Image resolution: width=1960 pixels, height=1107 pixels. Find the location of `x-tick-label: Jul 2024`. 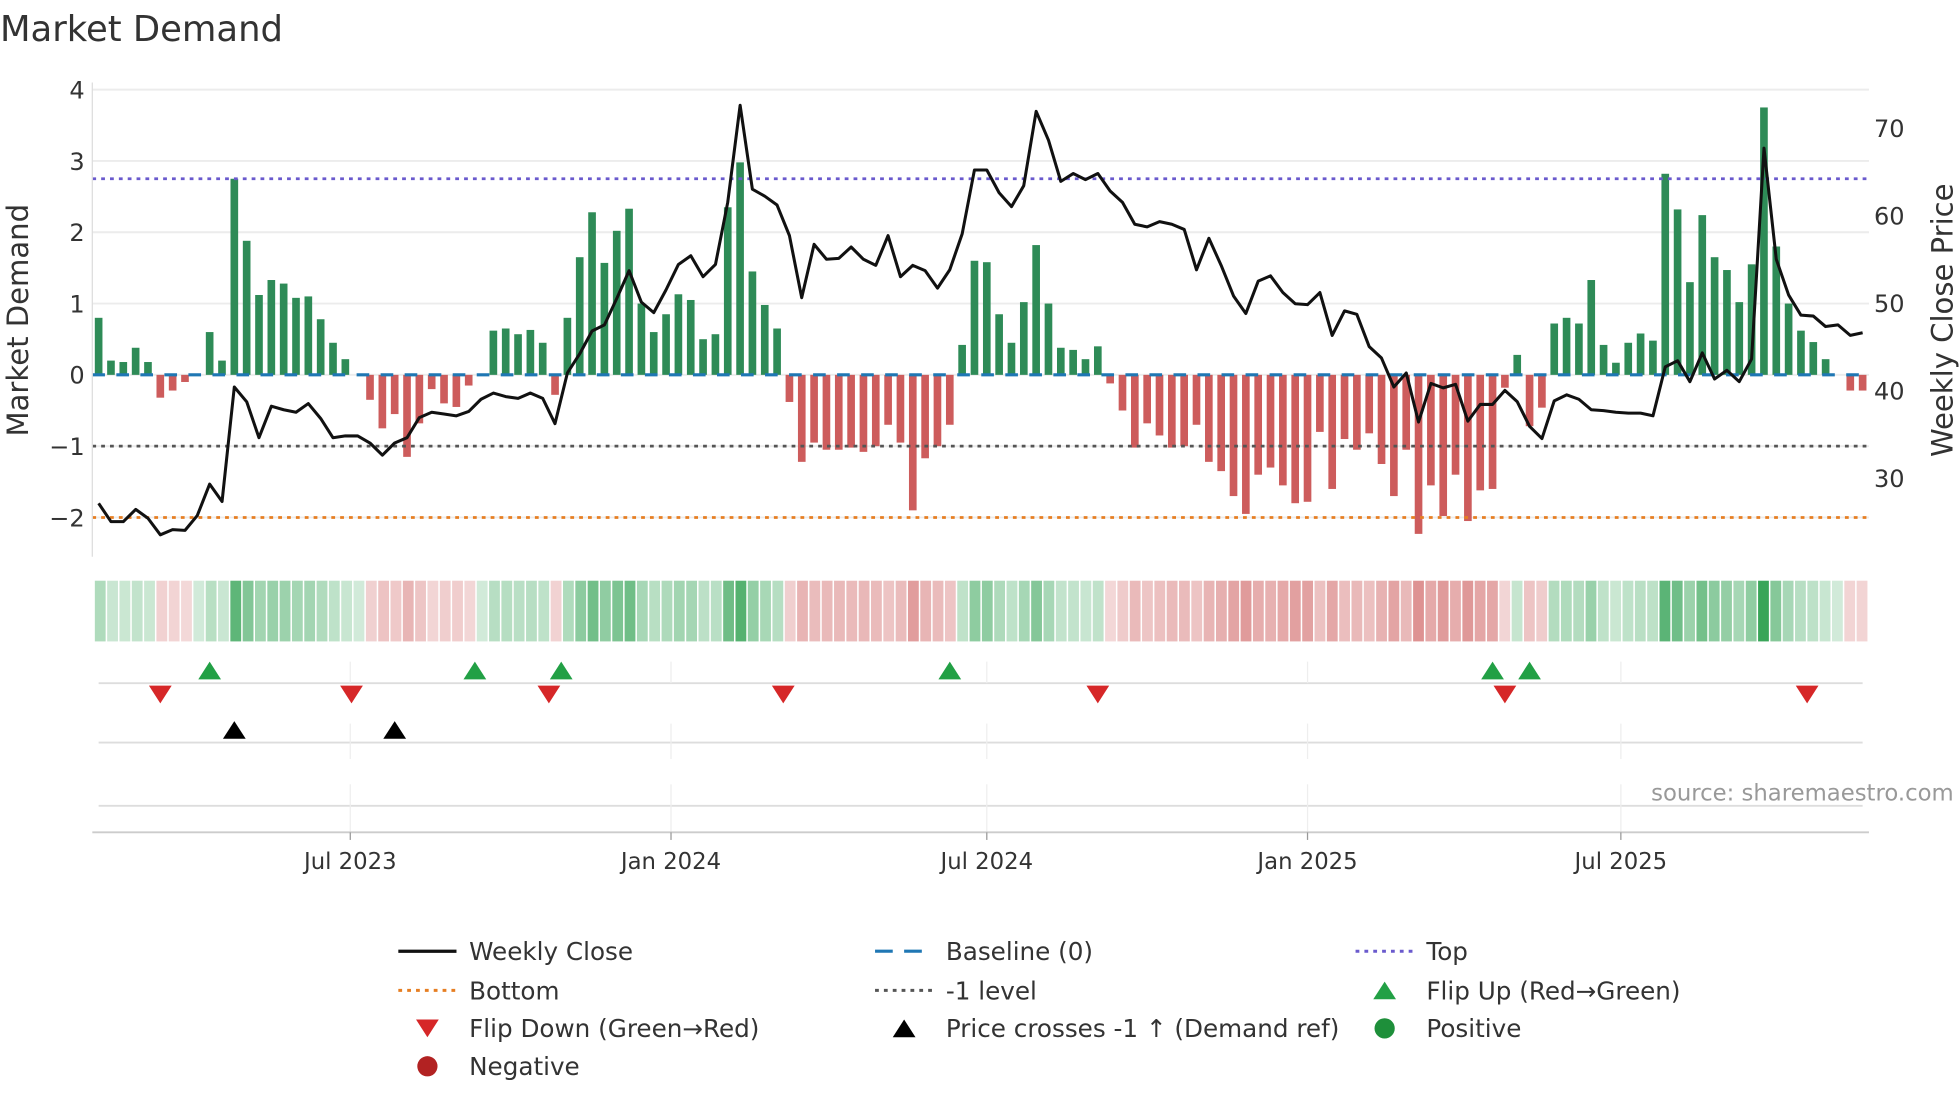

x-tick-label: Jul 2024 is located at coordinates (986, 862).